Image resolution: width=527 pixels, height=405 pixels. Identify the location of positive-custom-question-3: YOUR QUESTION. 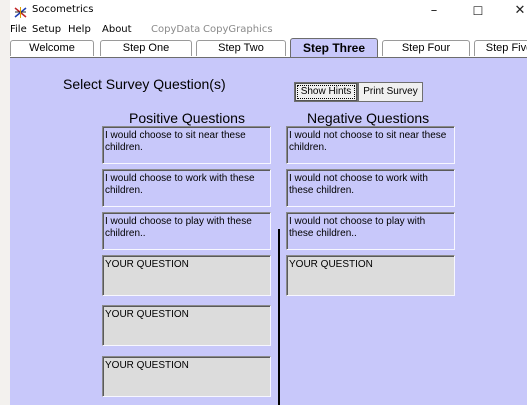
(186, 376).